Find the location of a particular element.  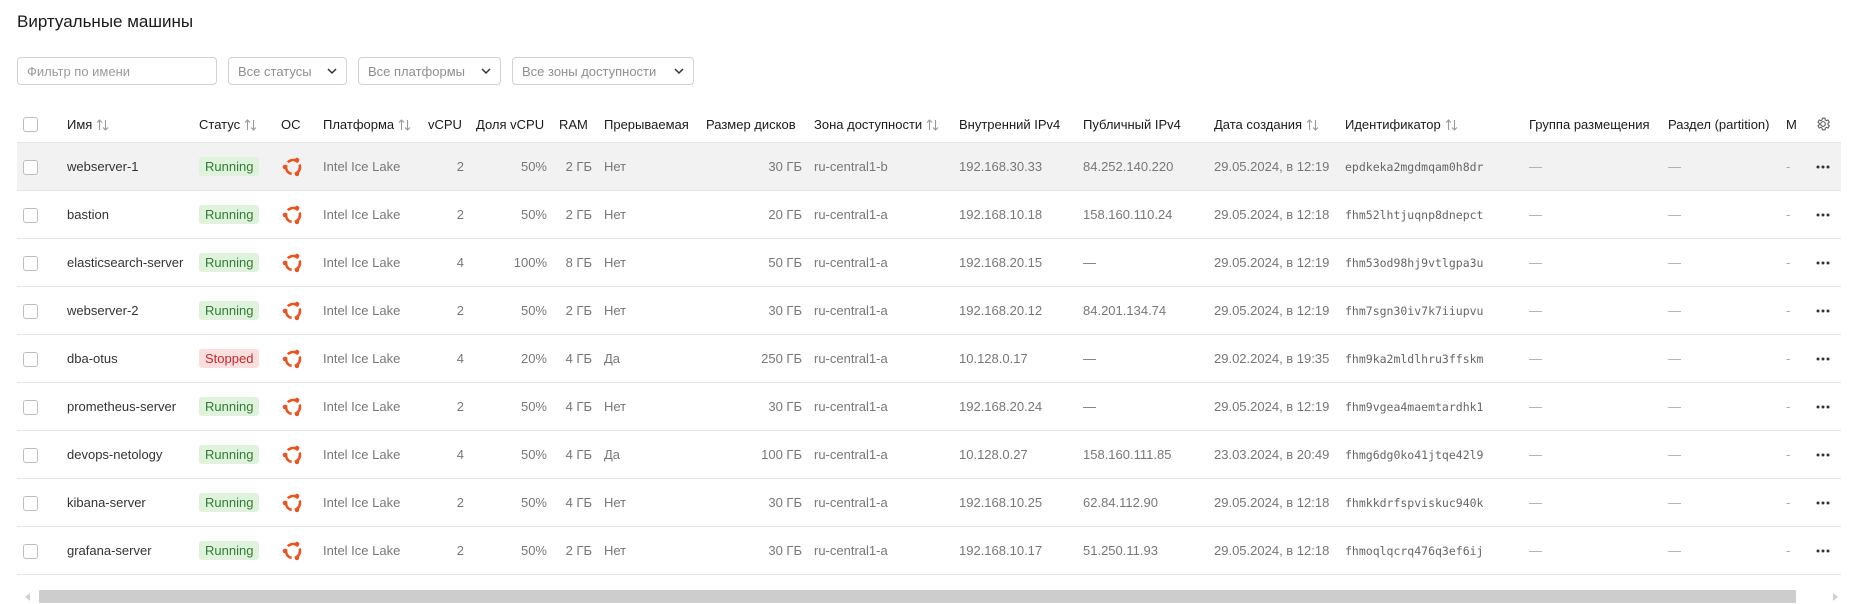

public-ip: 158.160.110.24 is located at coordinates (1142, 214).